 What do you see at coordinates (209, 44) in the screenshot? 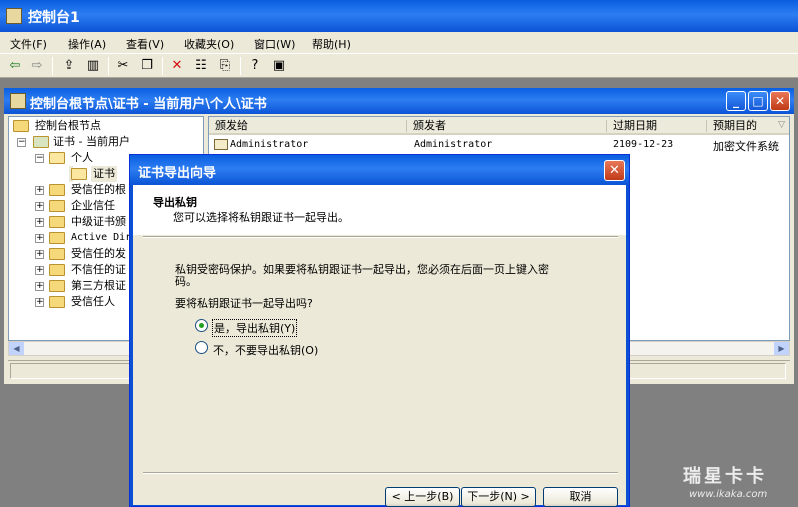
I see `menu-favorites: 收藏夹(O)` at bounding box center [209, 44].